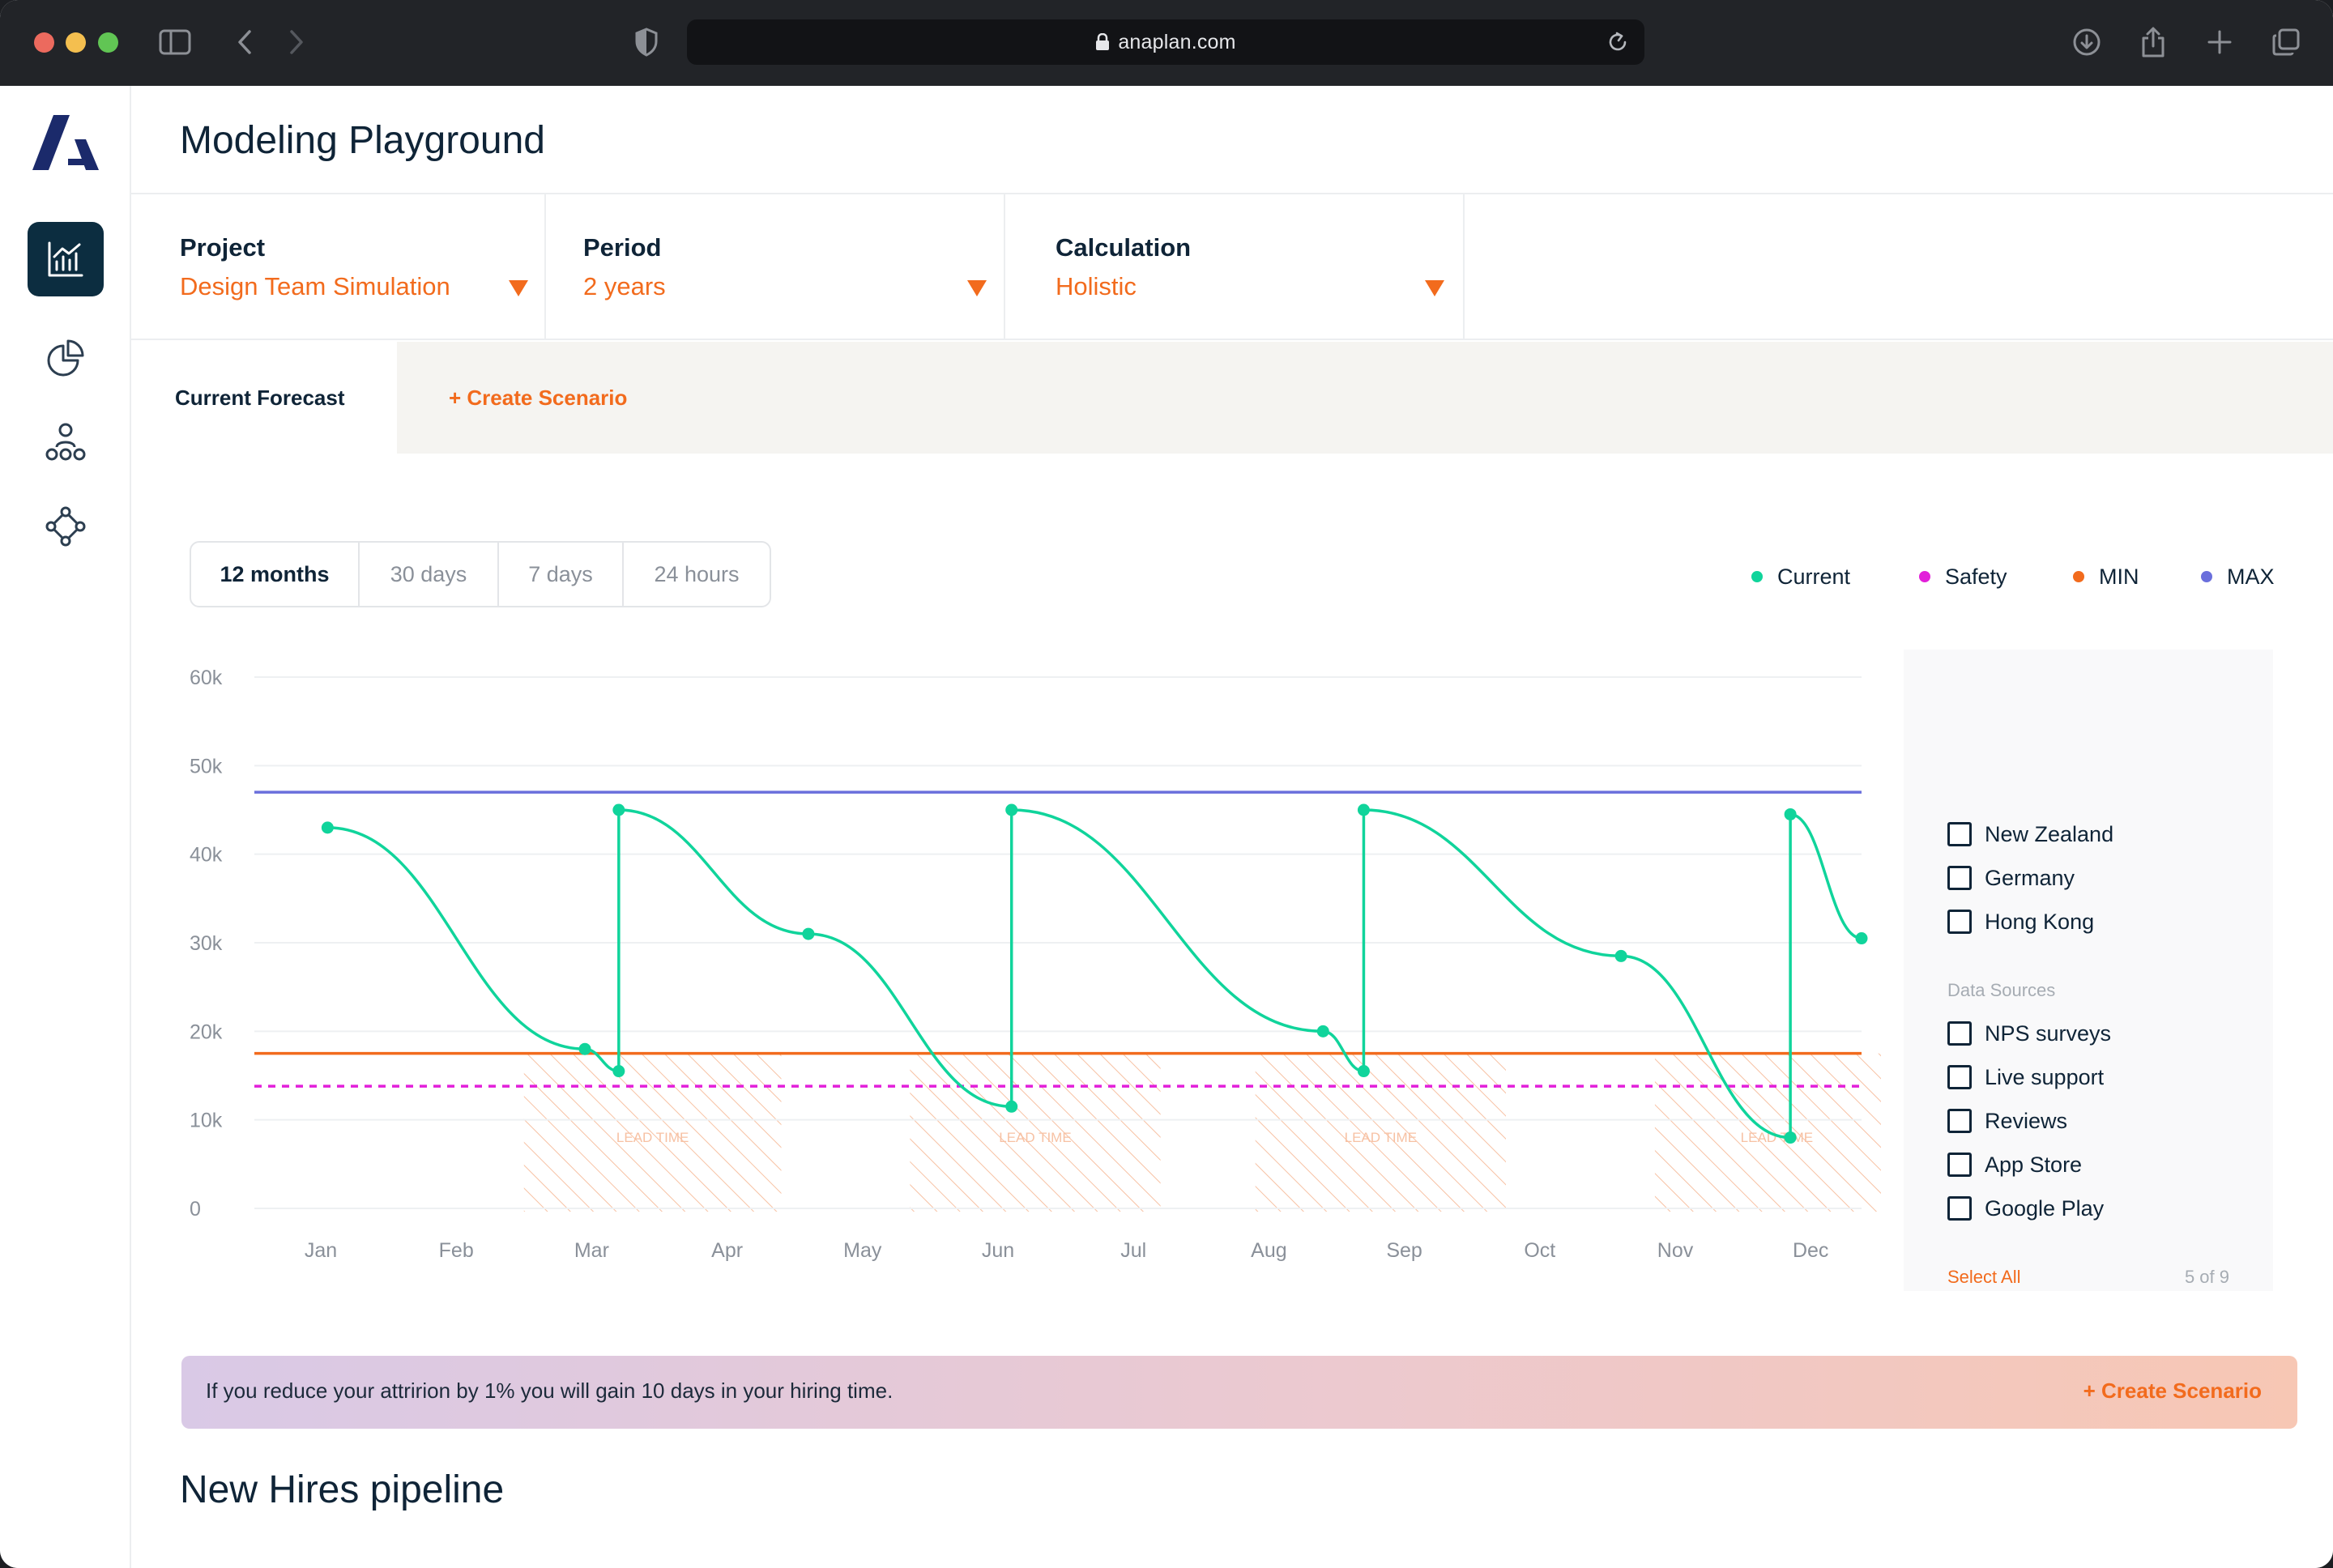 The height and width of the screenshot is (1568, 2333). I want to click on download-icon, so click(2087, 42).